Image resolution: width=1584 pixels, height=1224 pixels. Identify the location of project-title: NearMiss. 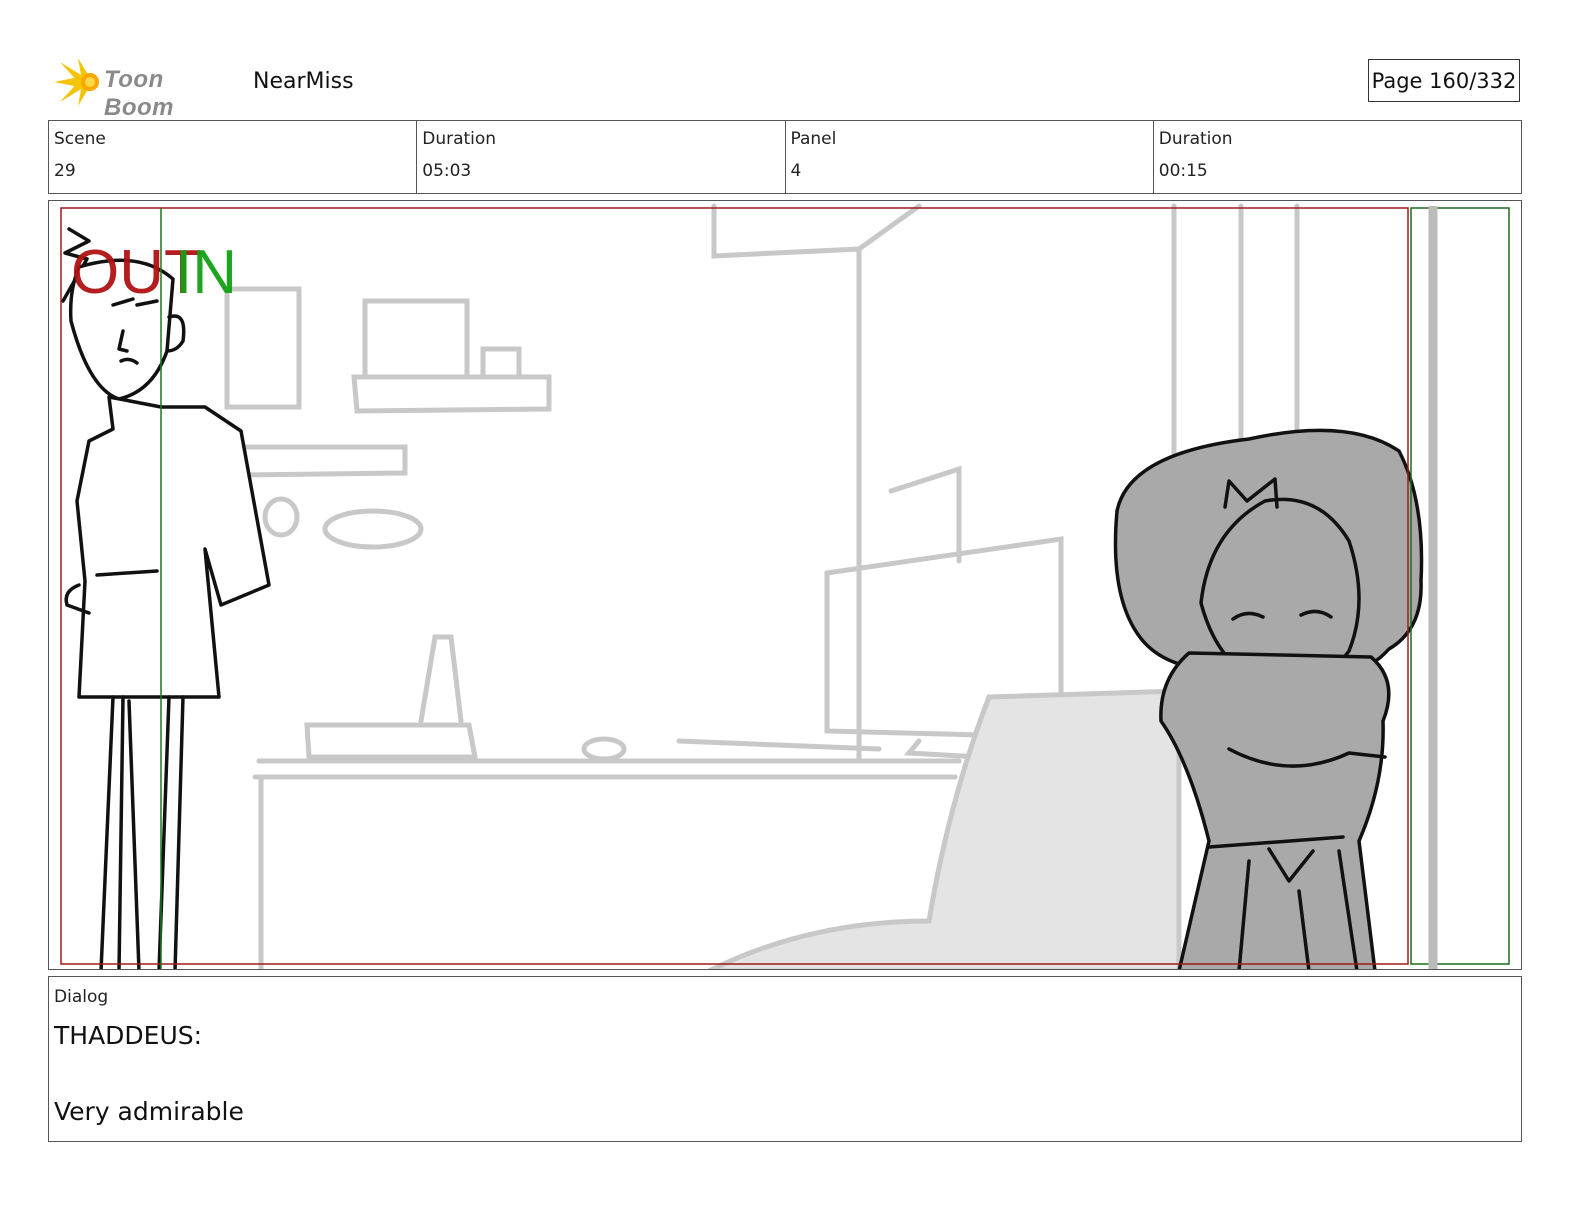
(303, 81).